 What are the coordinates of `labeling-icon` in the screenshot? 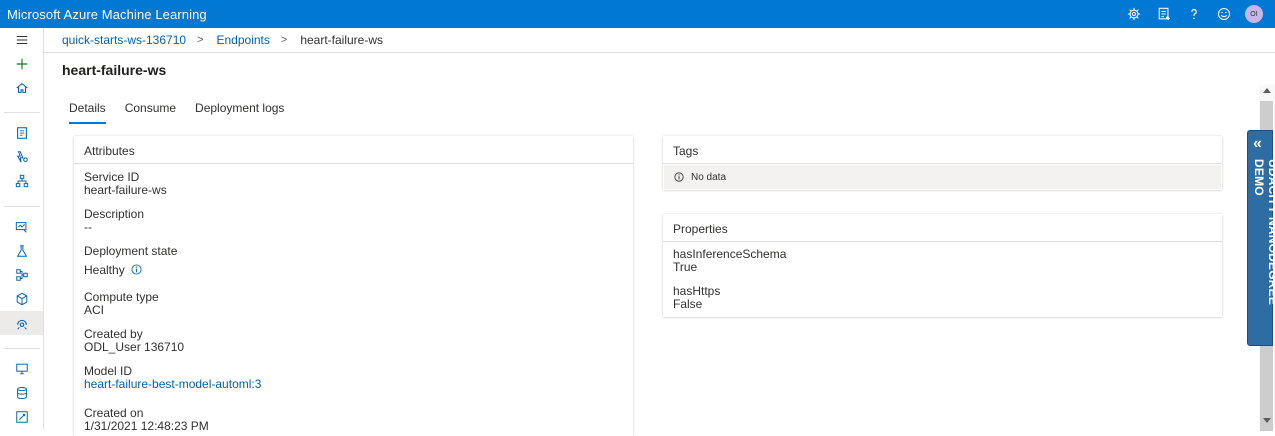 It's located at (21, 417).